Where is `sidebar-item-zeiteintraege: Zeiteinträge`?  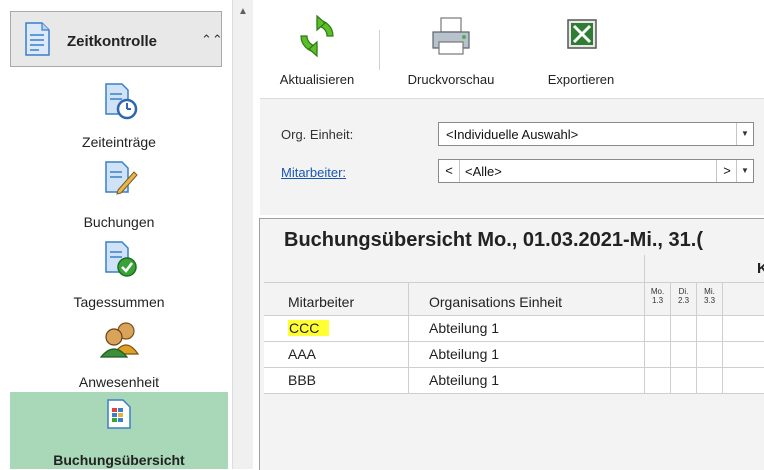 sidebar-item-zeiteintraege: Zeiteinträge is located at coordinates (119, 117).